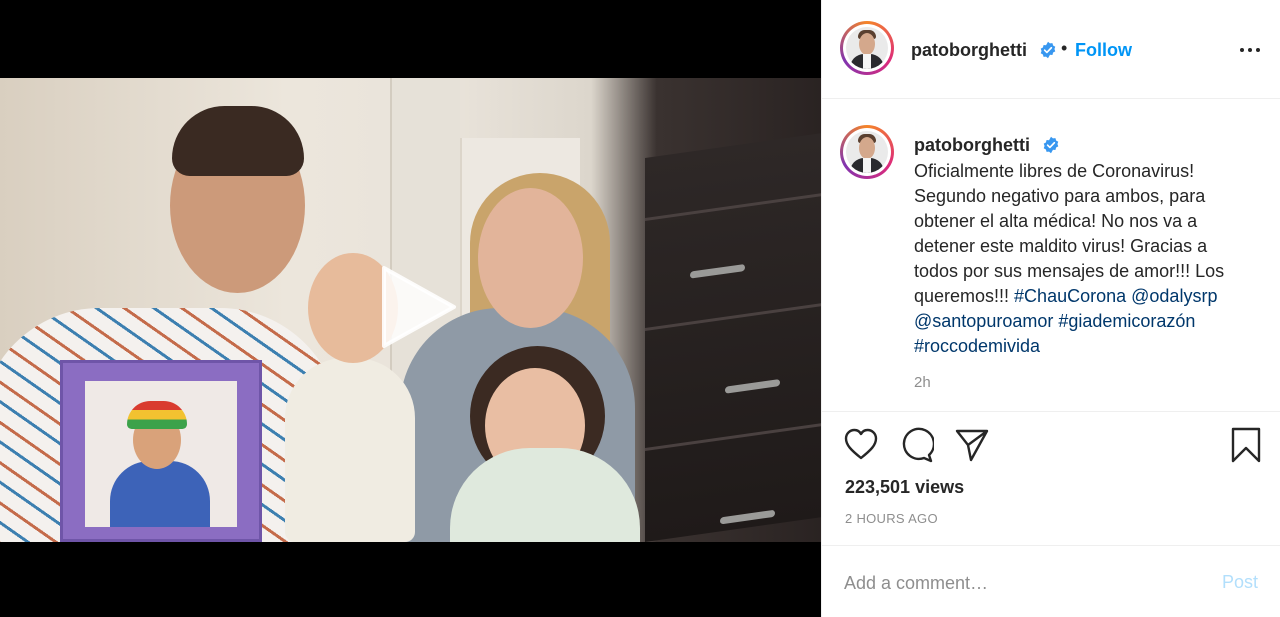  Describe the element at coordinates (1069, 271) in the screenshot. I see `caption-line: todos por sus mensajes de amor!!! Los` at that location.